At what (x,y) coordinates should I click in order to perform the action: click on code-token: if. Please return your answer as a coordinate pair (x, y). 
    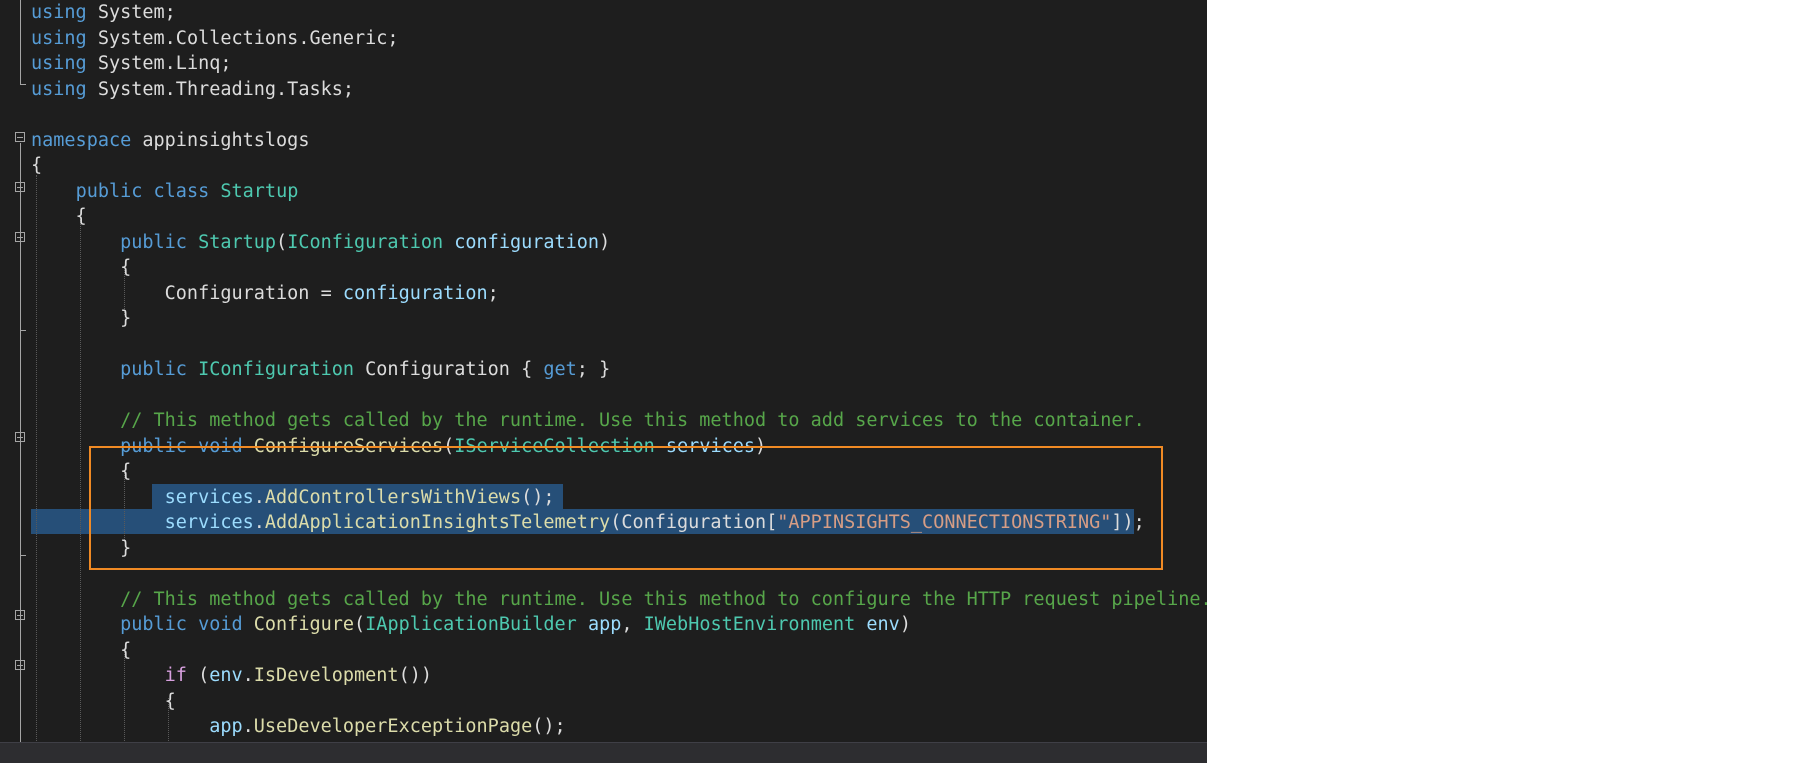
    Looking at the image, I should click on (175, 675).